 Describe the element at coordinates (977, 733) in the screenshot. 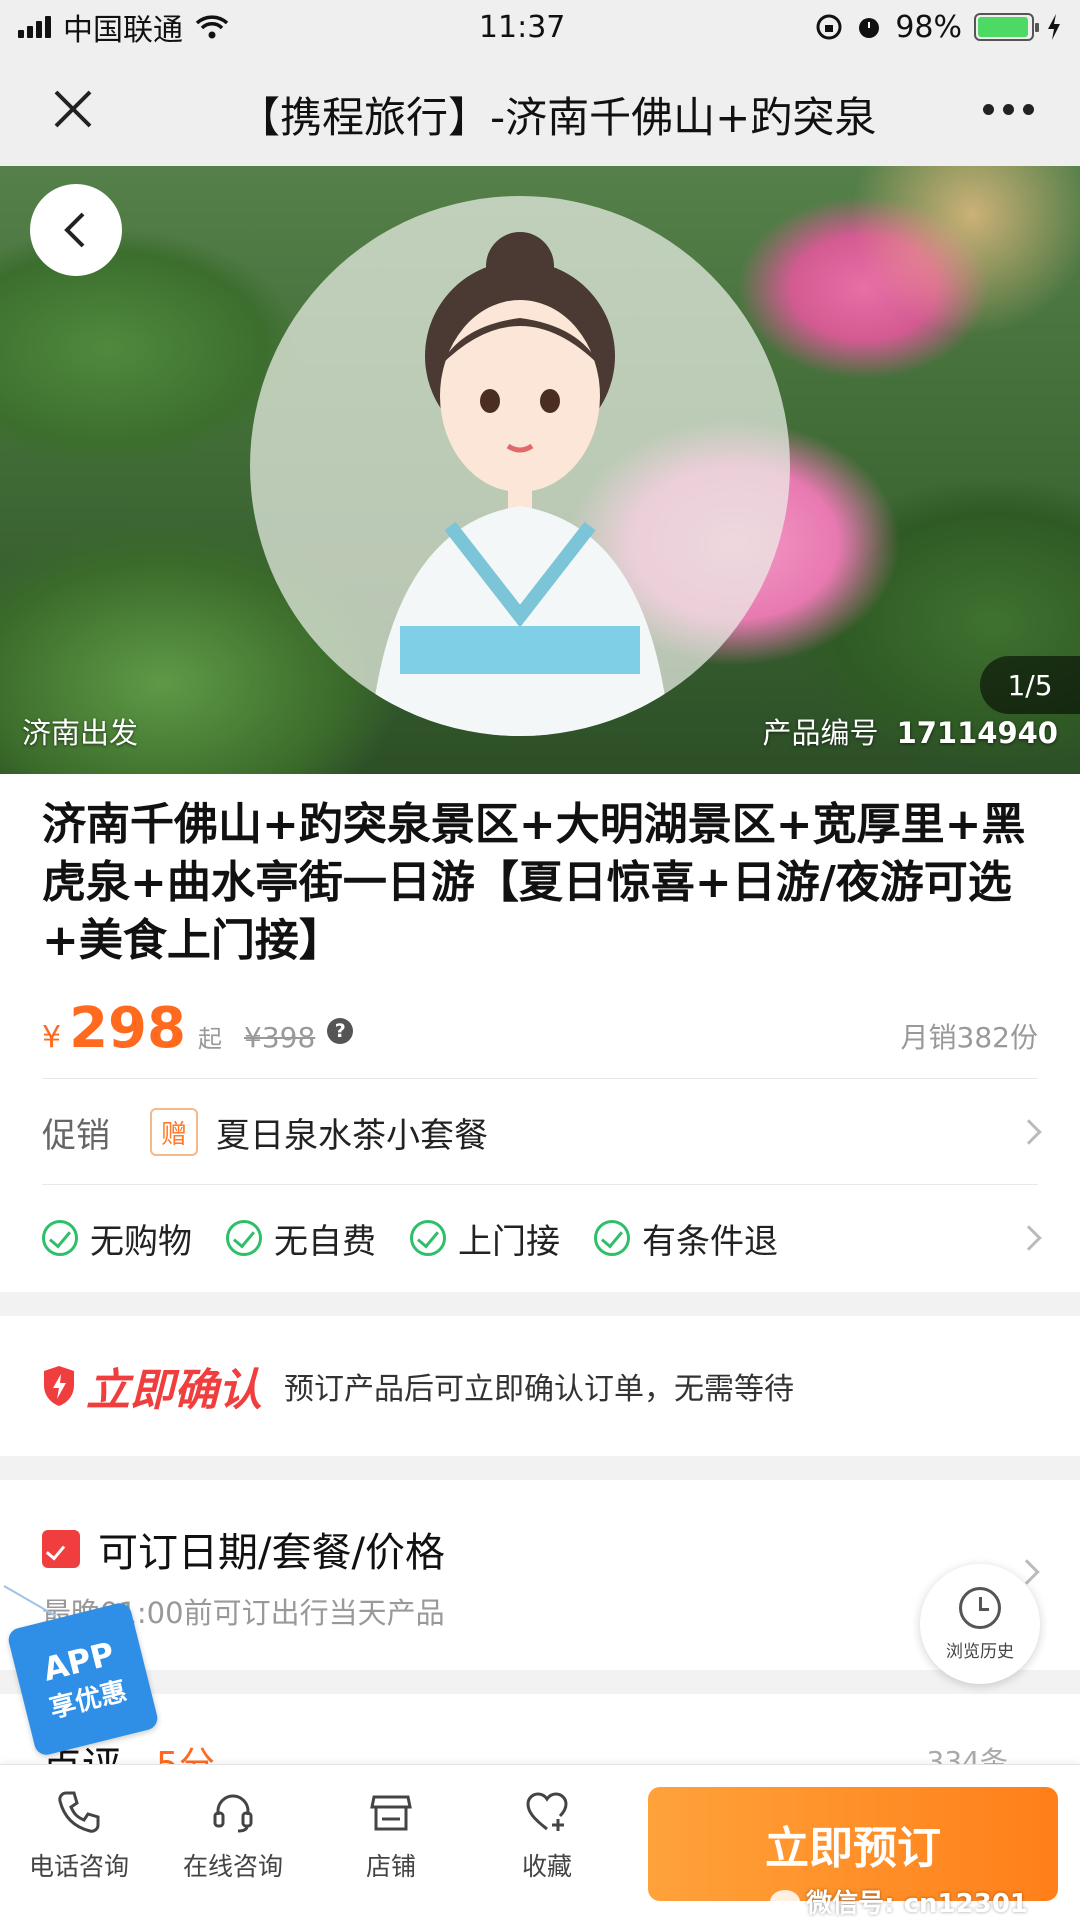

I see `product-code-value: 17114940` at that location.